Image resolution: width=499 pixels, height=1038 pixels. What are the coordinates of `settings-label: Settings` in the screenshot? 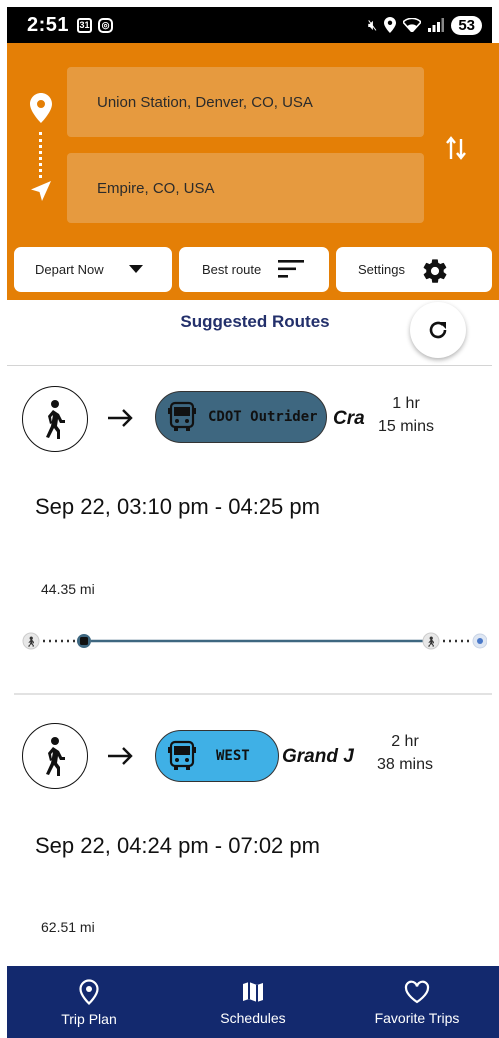 It's located at (381, 269).